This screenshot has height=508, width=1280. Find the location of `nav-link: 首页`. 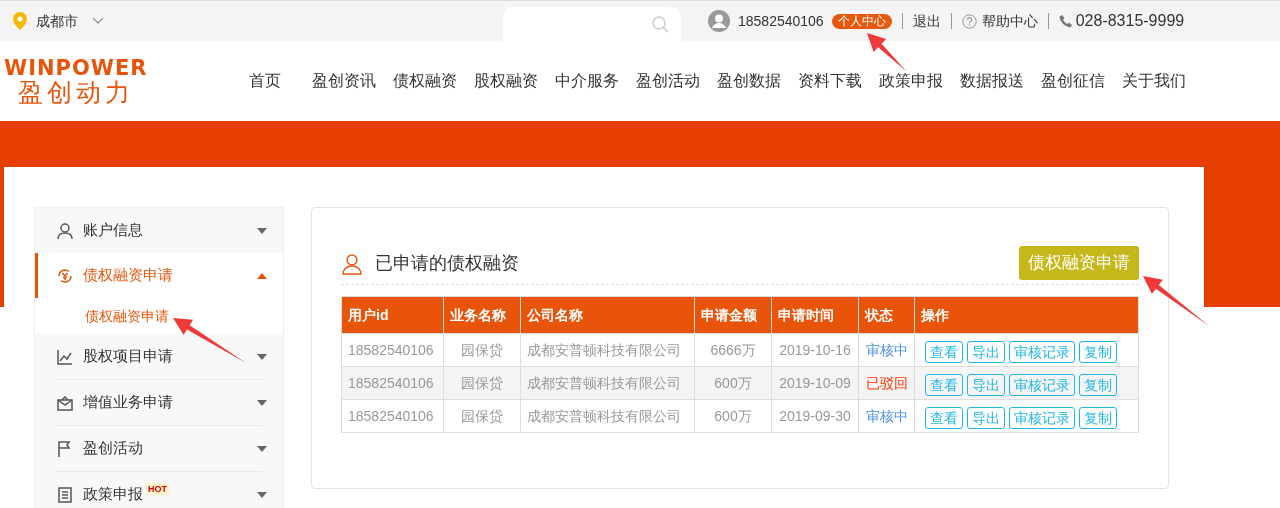

nav-link: 首页 is located at coordinates (265, 81).